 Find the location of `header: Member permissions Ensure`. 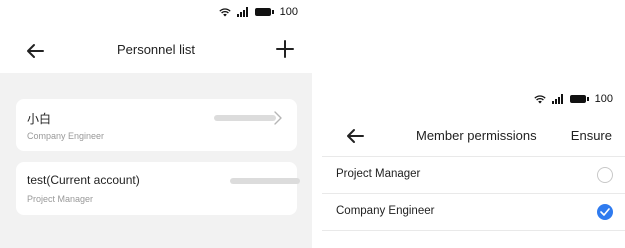

header: Member permissions Ensure is located at coordinates (473, 136).